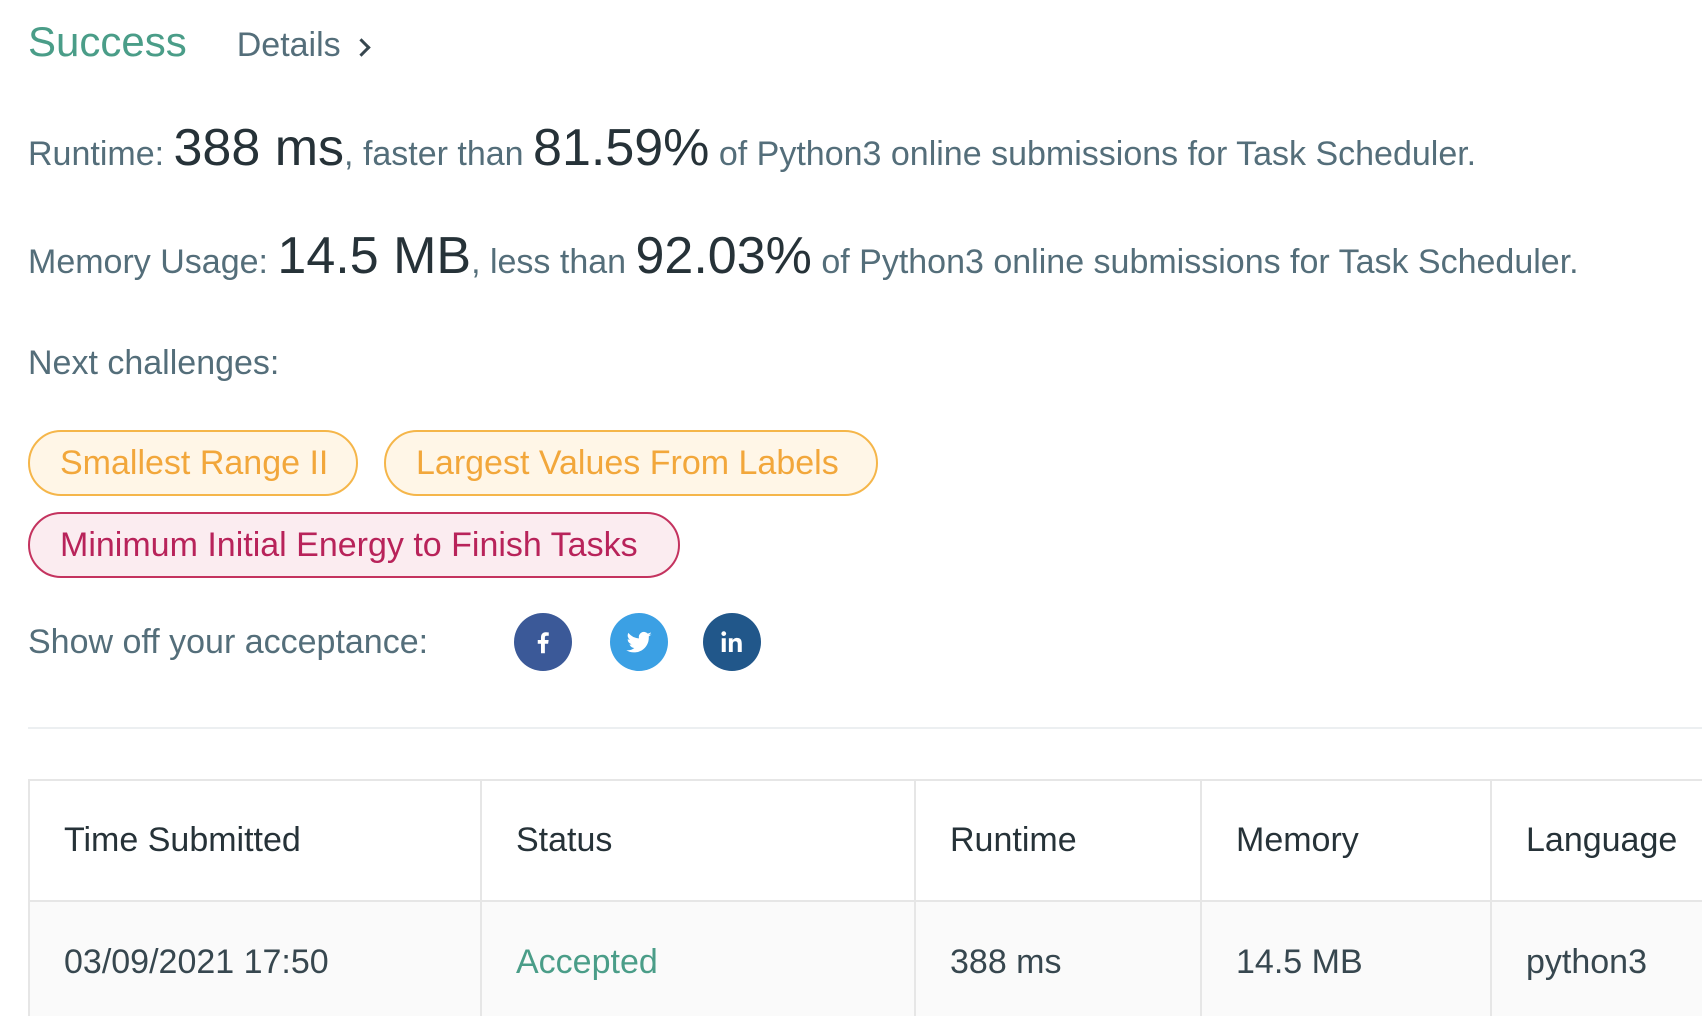  I want to click on memory-percent: 92.03%, so click(723, 256).